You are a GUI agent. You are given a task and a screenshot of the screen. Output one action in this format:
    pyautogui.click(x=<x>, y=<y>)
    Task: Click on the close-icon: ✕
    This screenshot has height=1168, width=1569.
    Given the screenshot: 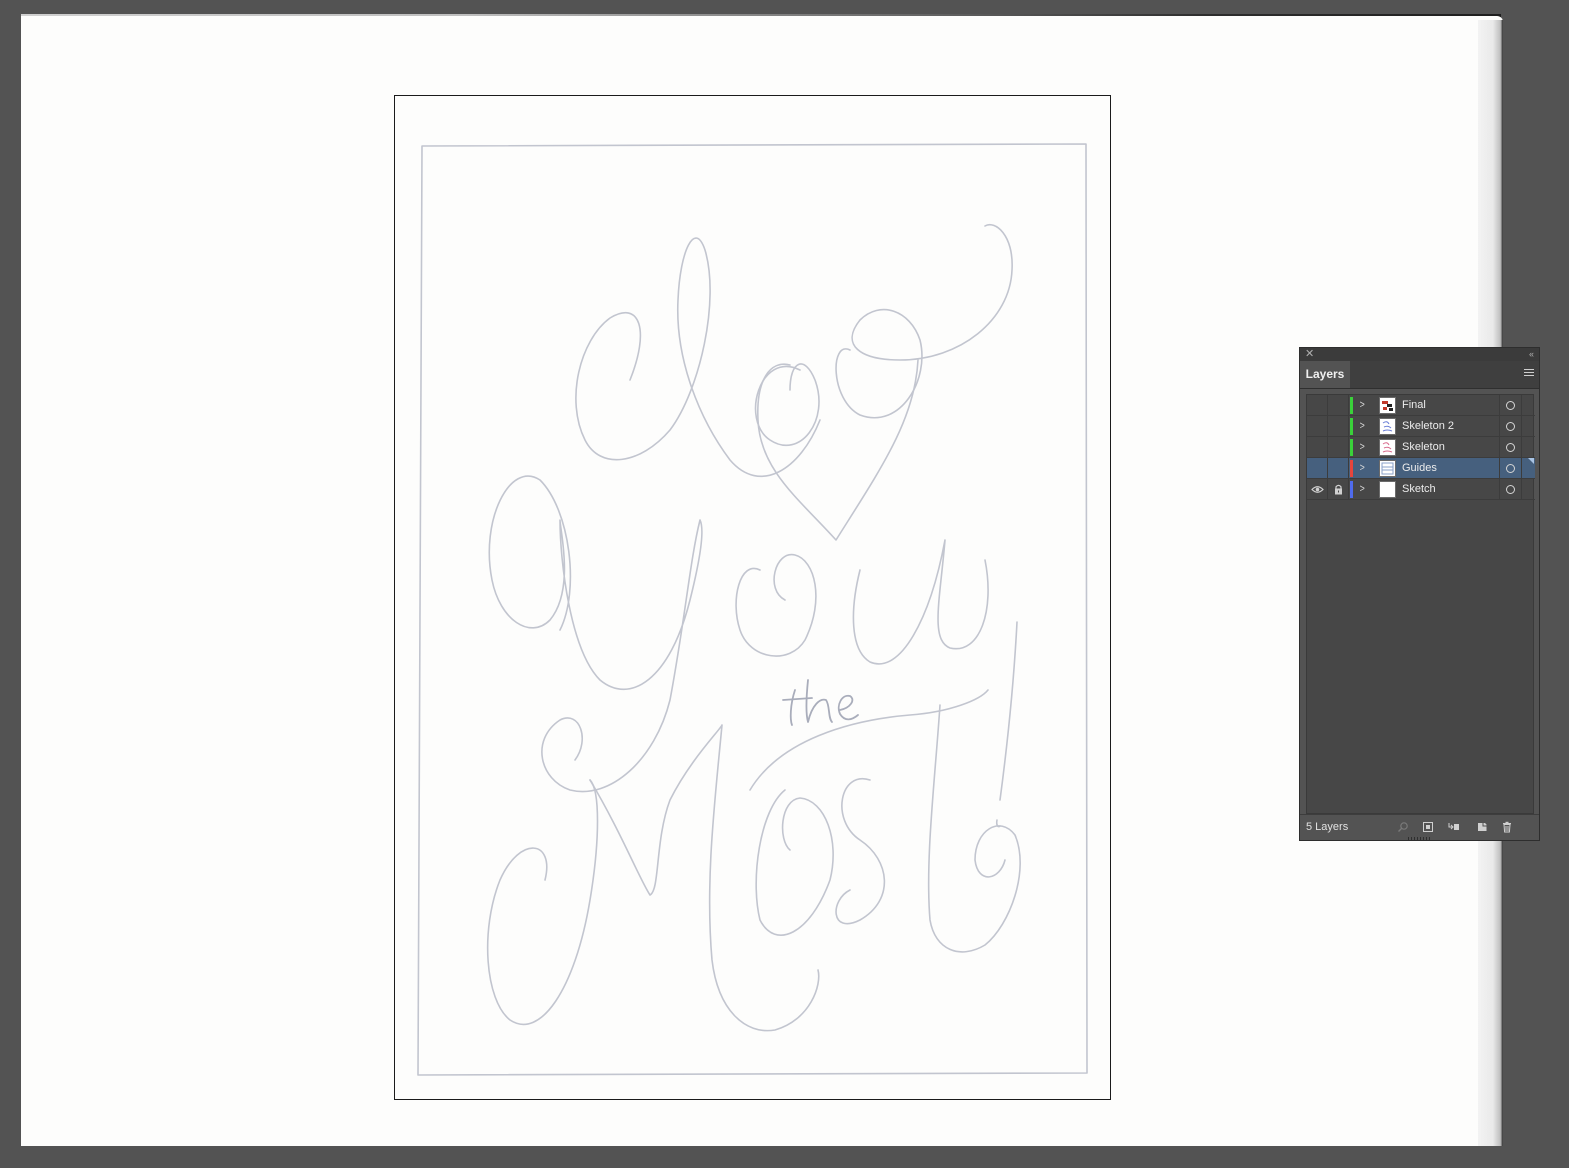 What is the action you would take?
    pyautogui.click(x=1309, y=354)
    